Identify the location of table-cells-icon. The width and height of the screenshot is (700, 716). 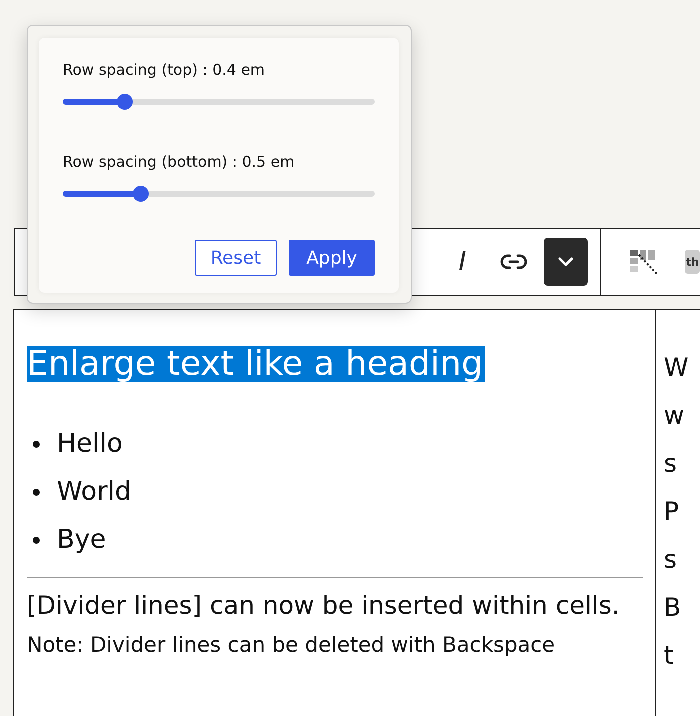
(644, 262).